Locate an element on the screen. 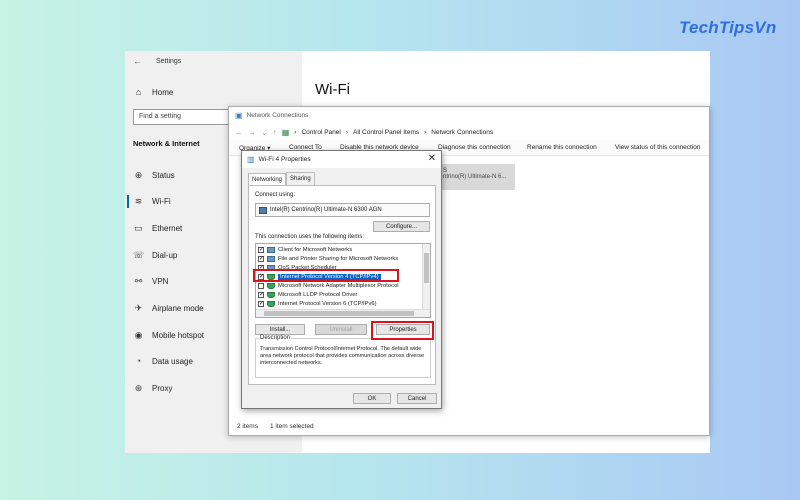  sidebar-item-label: Mobile hotspot is located at coordinates (178, 335).